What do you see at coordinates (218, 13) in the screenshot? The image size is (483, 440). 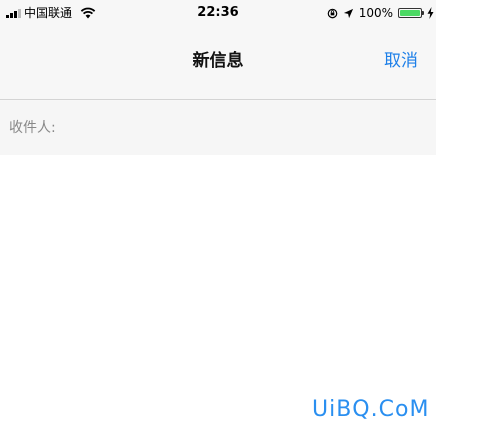 I see `status-bar: 中国联通 22:36 100%` at bounding box center [218, 13].